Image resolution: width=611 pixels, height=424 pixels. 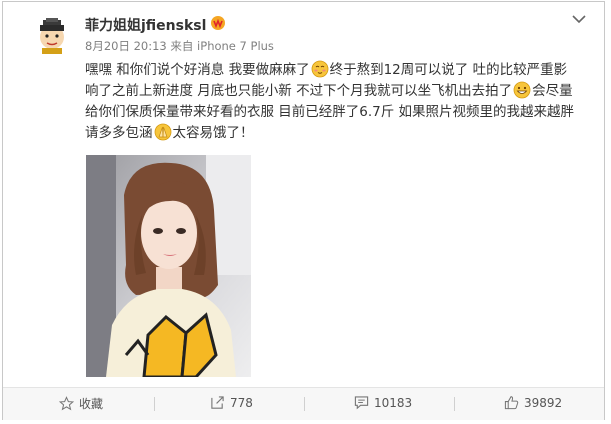 What do you see at coordinates (91, 404) in the screenshot?
I see `favorite-label: 收藏` at bounding box center [91, 404].